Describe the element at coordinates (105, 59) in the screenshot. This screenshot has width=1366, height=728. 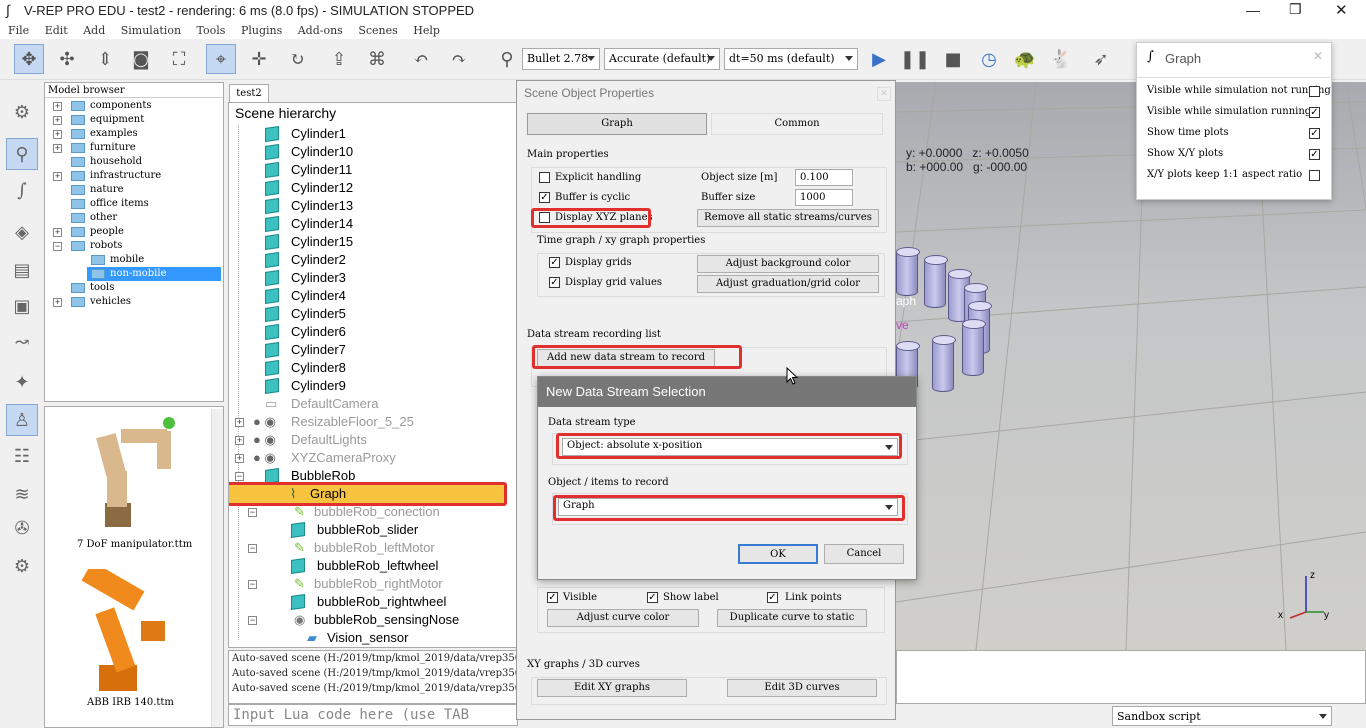
I see `camera-shift-icon: ⇕` at that location.